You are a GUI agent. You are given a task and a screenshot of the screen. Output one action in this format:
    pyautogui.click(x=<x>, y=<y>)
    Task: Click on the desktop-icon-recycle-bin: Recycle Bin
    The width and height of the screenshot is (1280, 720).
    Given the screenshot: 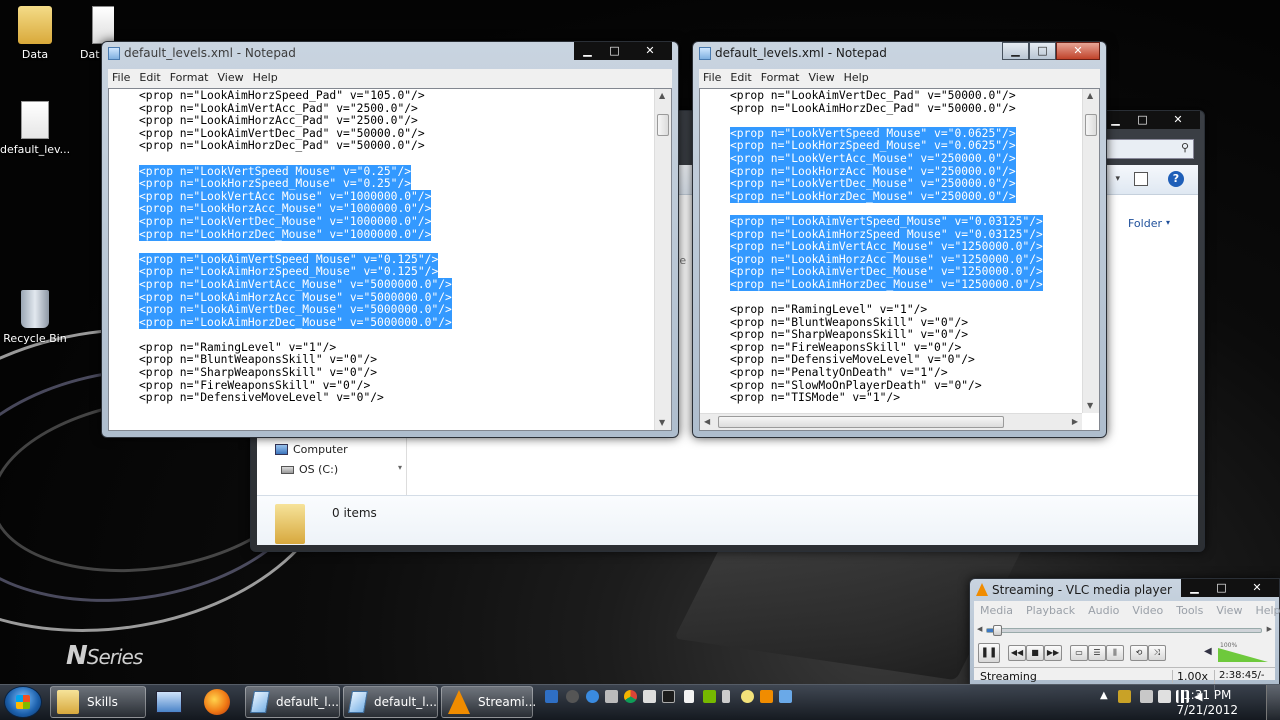 What is the action you would take?
    pyautogui.click(x=35, y=317)
    